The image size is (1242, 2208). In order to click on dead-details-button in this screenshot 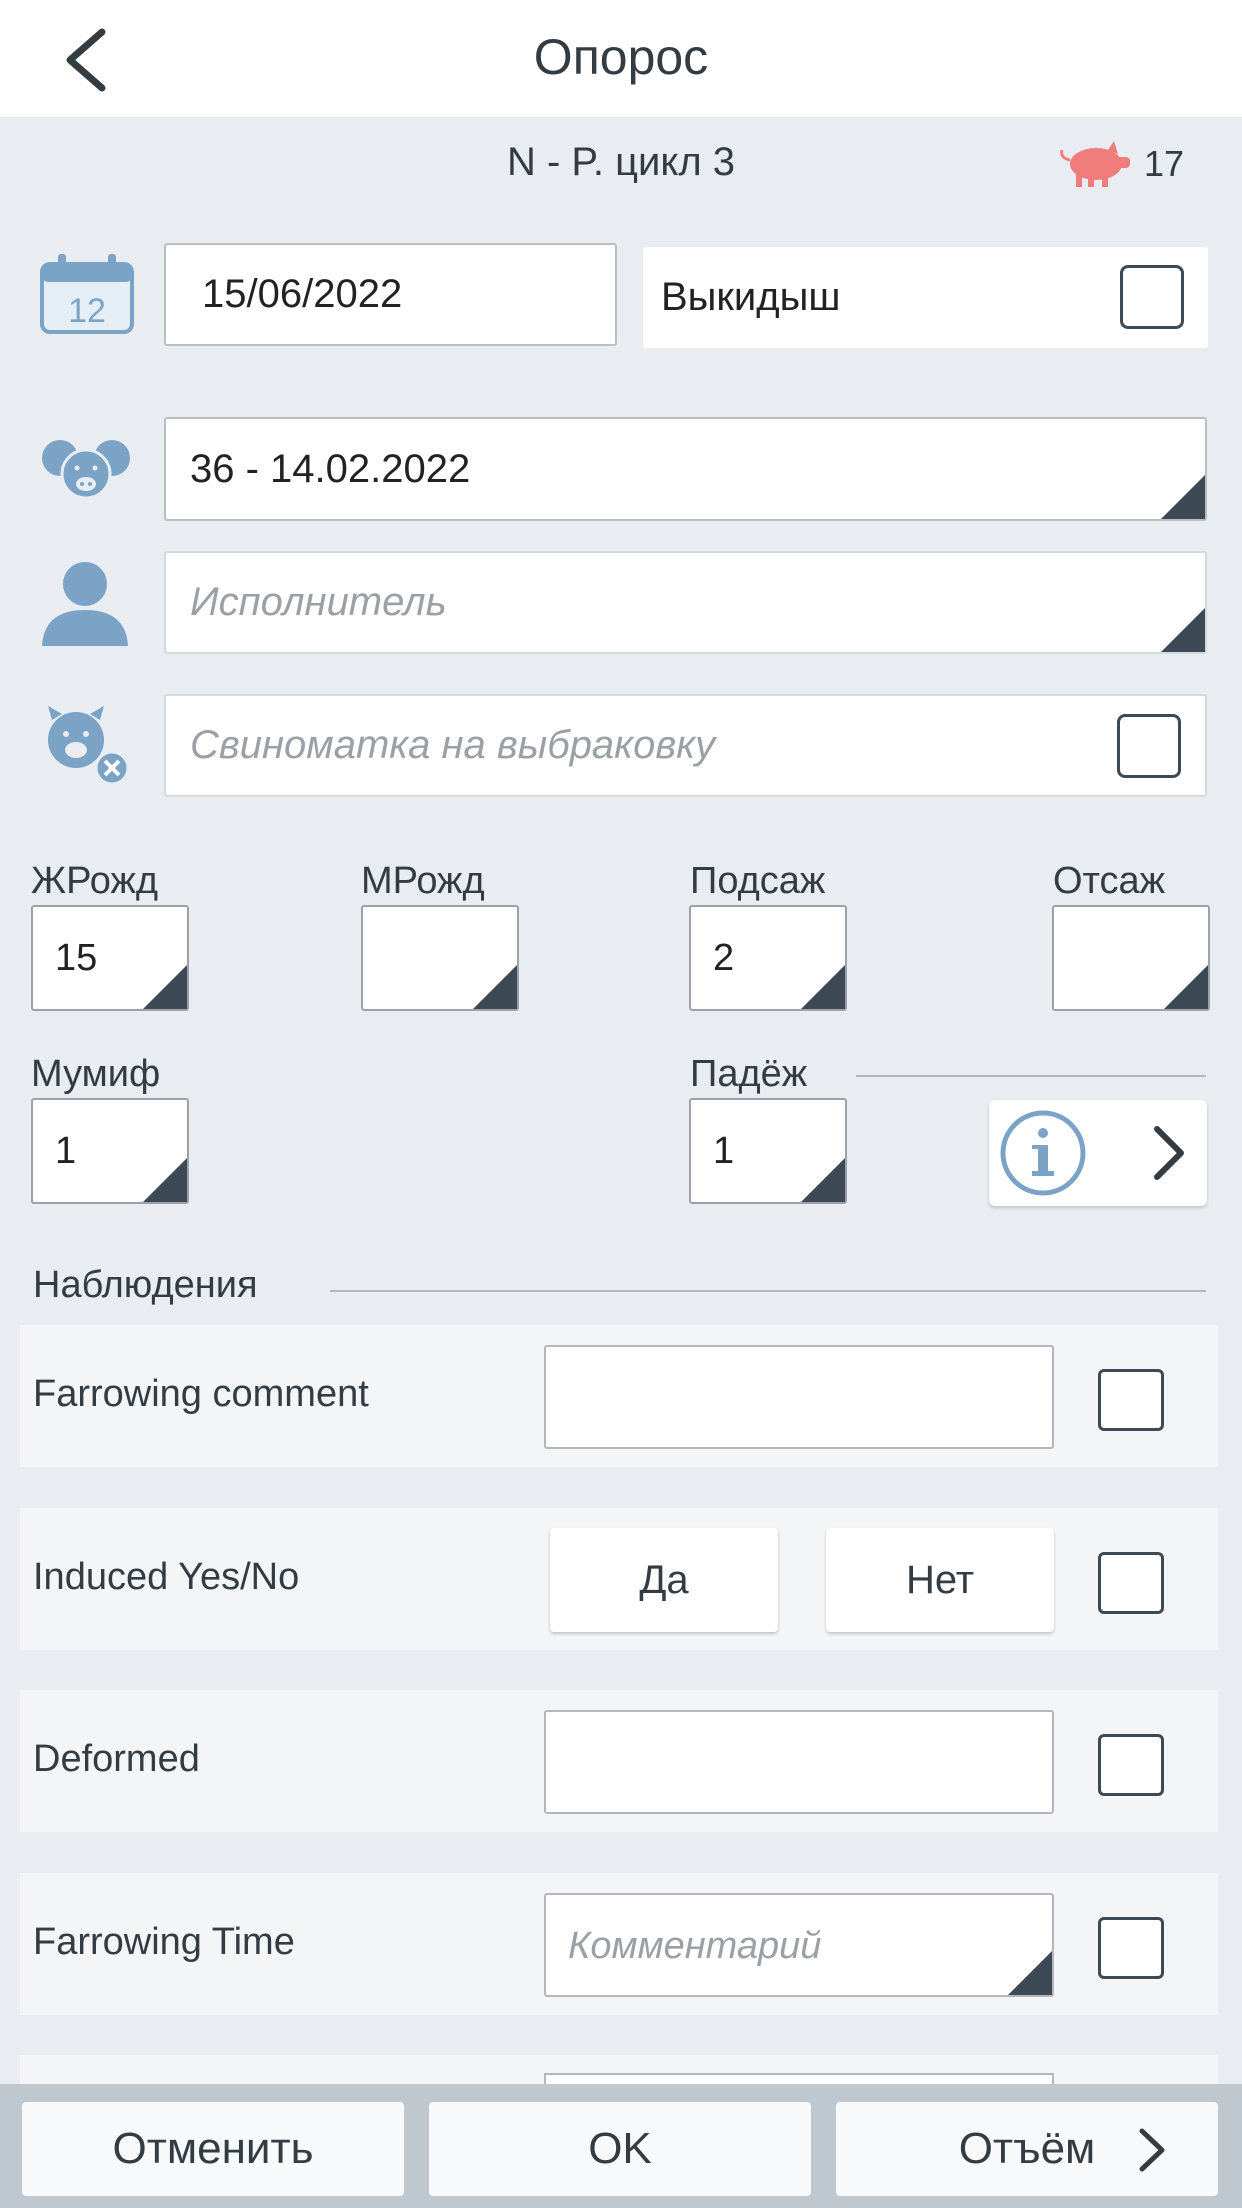, I will do `click(1098, 1153)`.